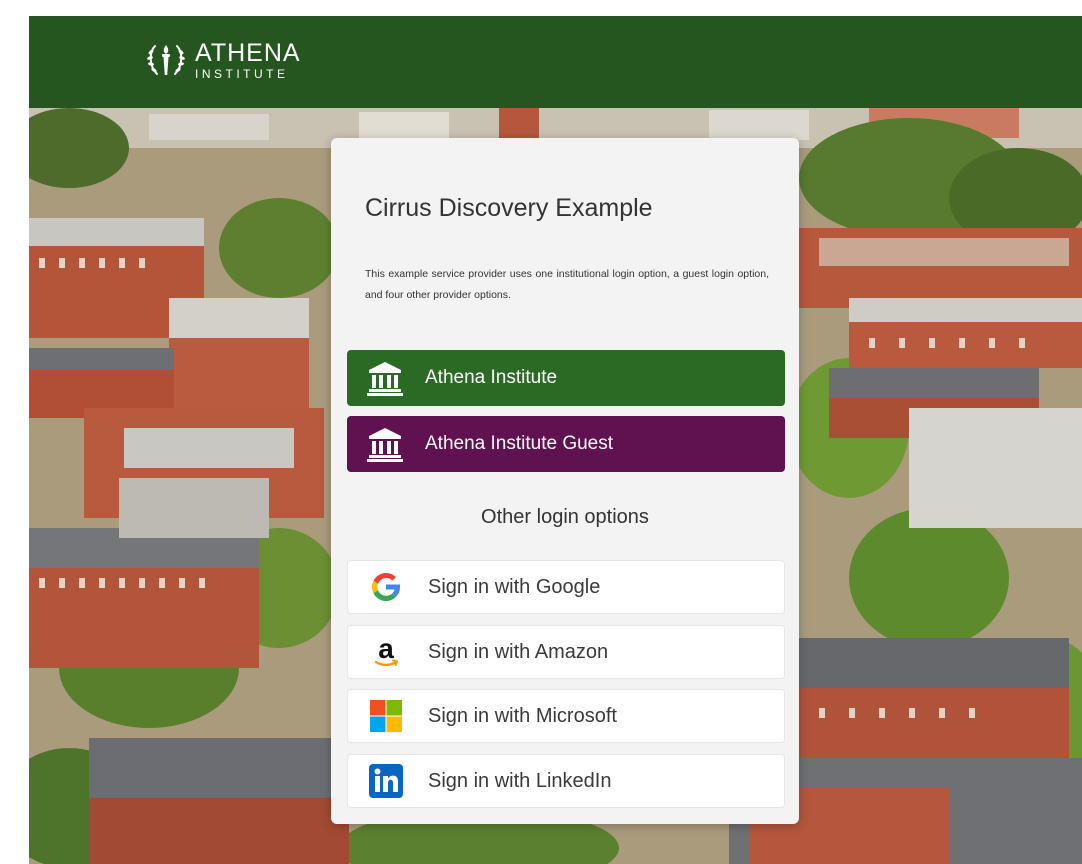  I want to click on athena-institute-label: Athena Institute, so click(491, 377).